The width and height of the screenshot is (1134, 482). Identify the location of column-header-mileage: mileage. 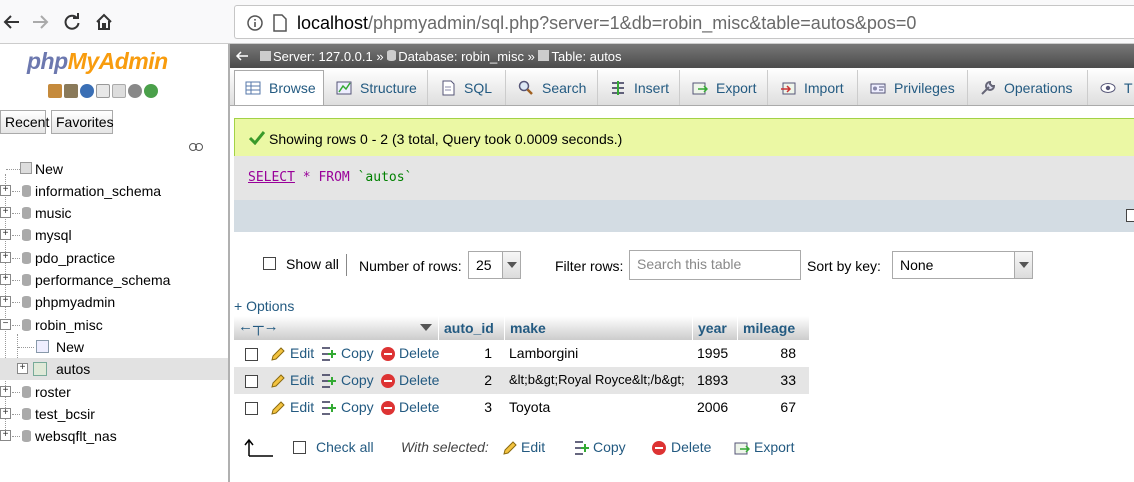
(773, 328).